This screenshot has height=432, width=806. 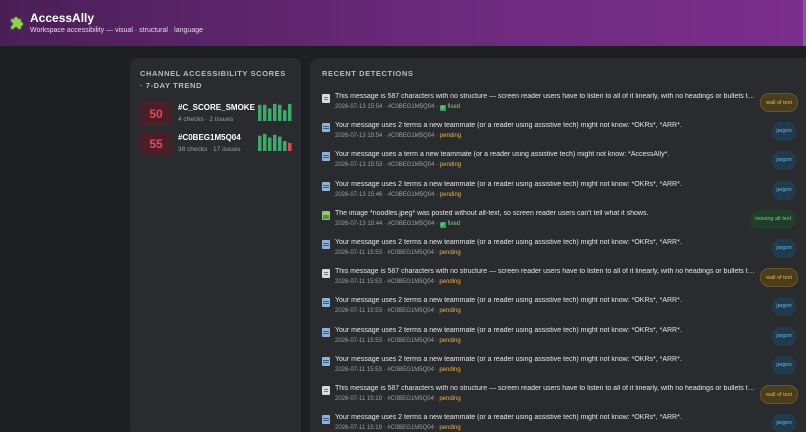 I want to click on recent-detections-title: Recent detections, so click(x=368, y=73).